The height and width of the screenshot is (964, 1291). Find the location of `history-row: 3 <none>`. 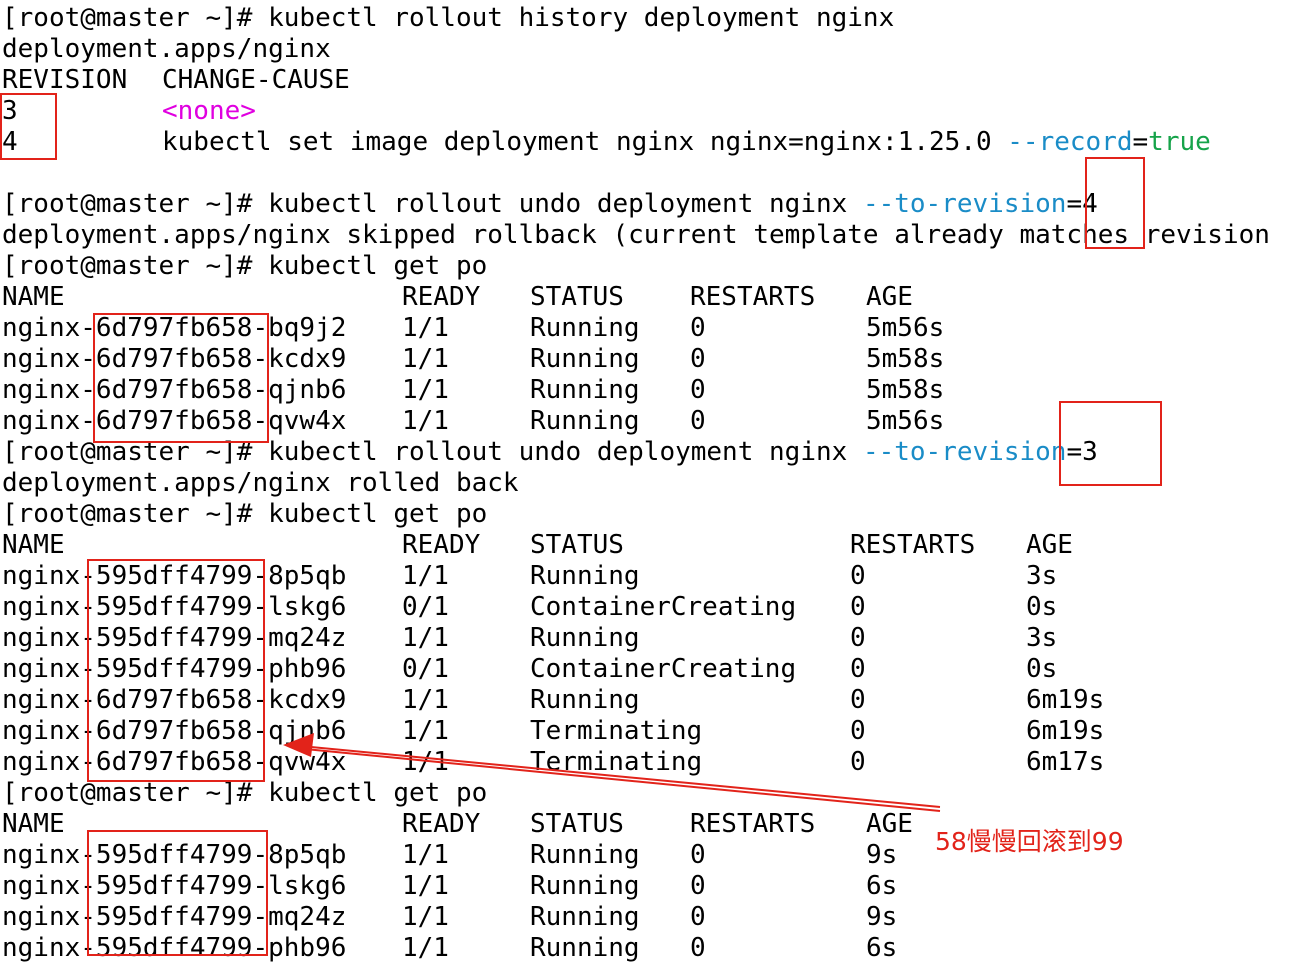

history-row: 3 <none> is located at coordinates (646, 111).